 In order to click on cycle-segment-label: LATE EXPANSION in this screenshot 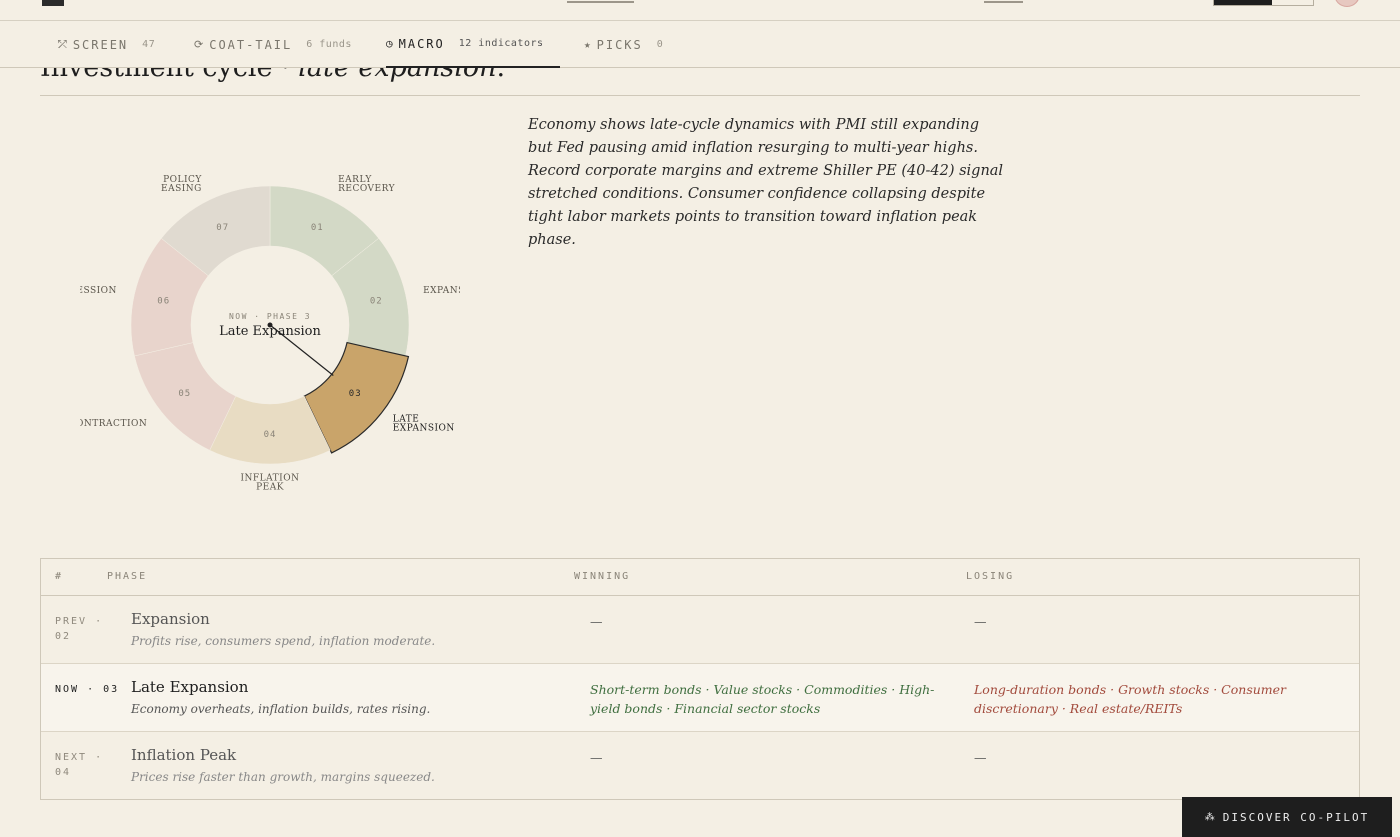, I will do `click(424, 423)`.